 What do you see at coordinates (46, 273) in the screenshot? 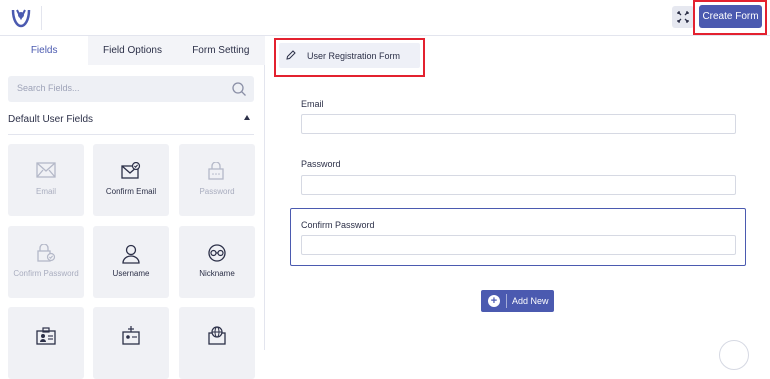
I see `field-card-label: Confirm Password` at bounding box center [46, 273].